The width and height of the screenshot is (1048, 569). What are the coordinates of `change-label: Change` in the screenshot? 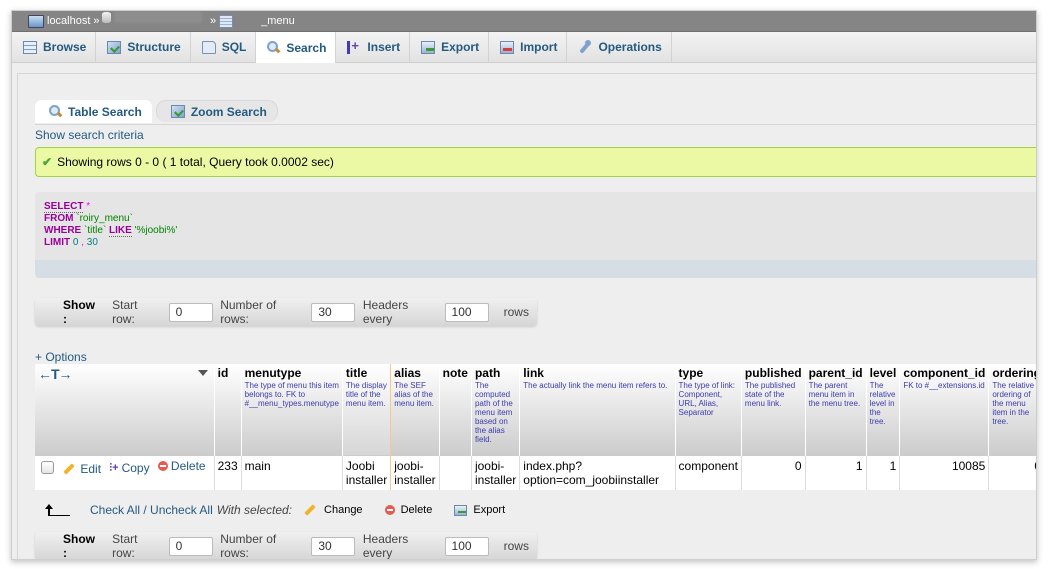 It's located at (343, 510).